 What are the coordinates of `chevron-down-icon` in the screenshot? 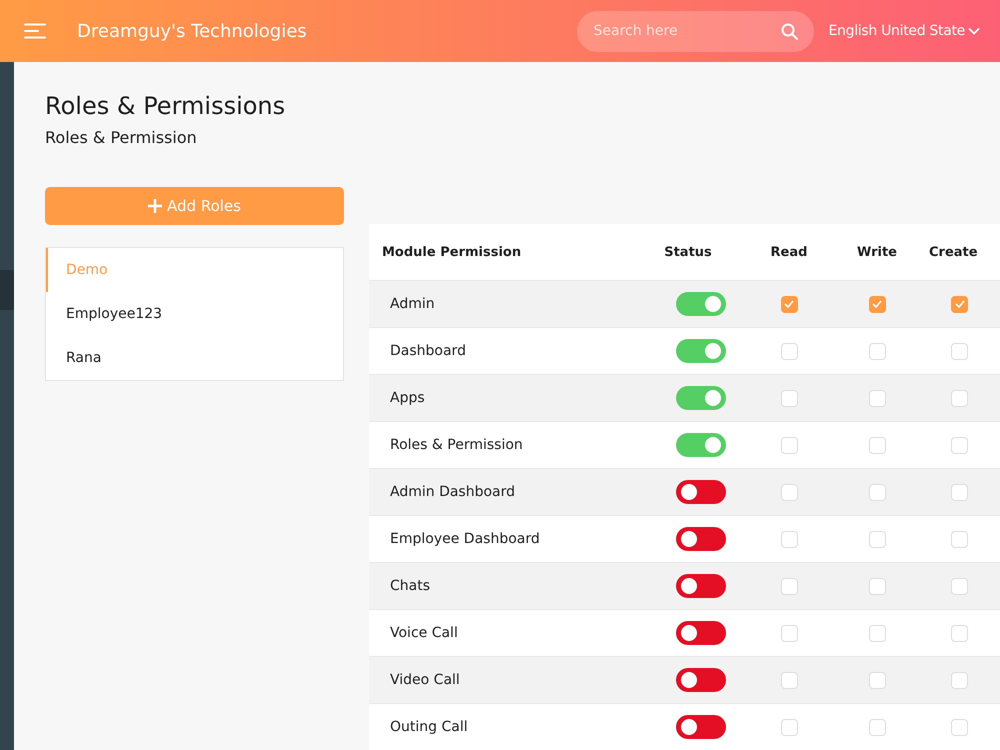 It's located at (974, 31).